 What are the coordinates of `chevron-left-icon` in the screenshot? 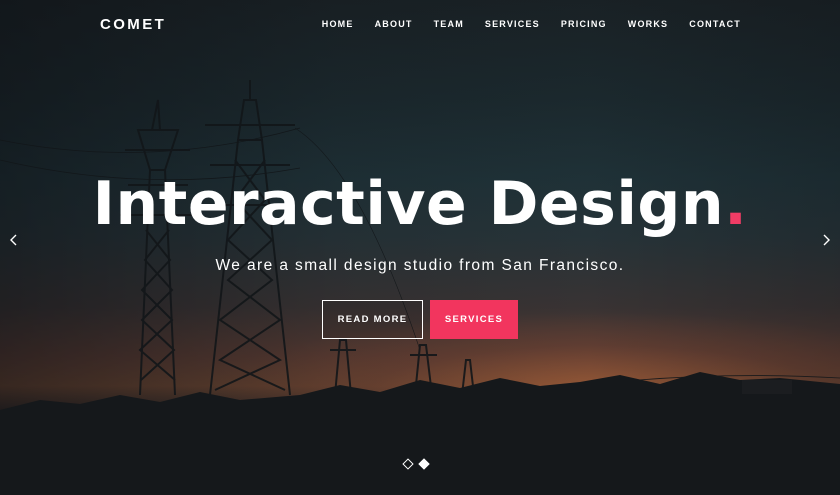 It's located at (13, 240).